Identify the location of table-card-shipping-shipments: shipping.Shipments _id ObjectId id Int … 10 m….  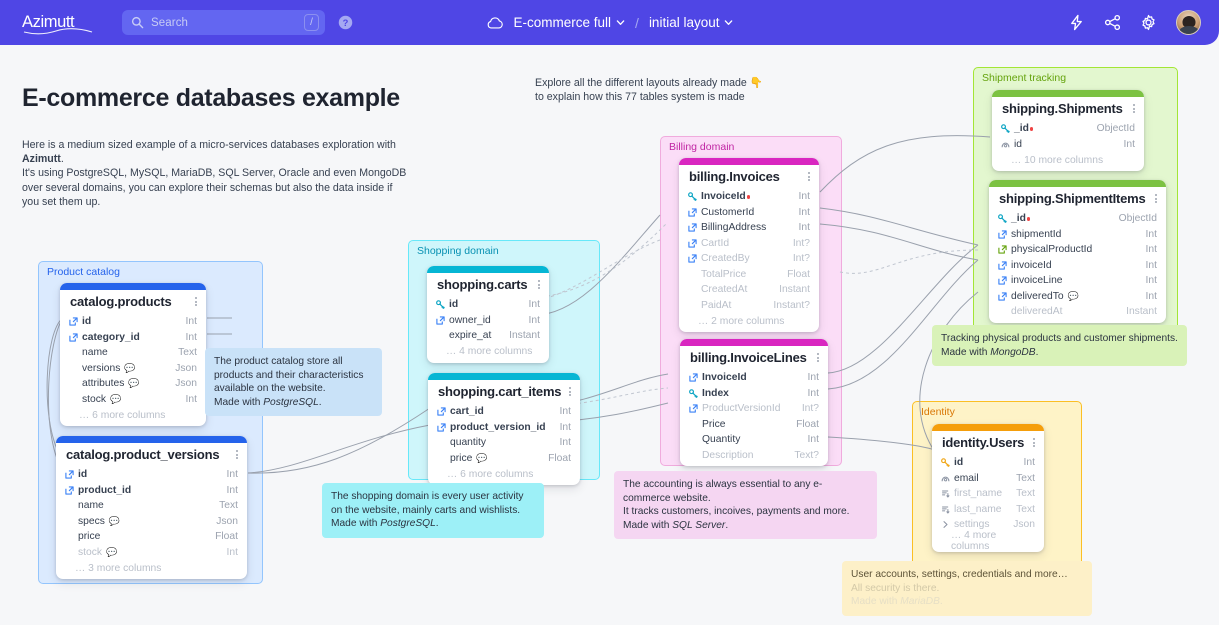
(1068, 130).